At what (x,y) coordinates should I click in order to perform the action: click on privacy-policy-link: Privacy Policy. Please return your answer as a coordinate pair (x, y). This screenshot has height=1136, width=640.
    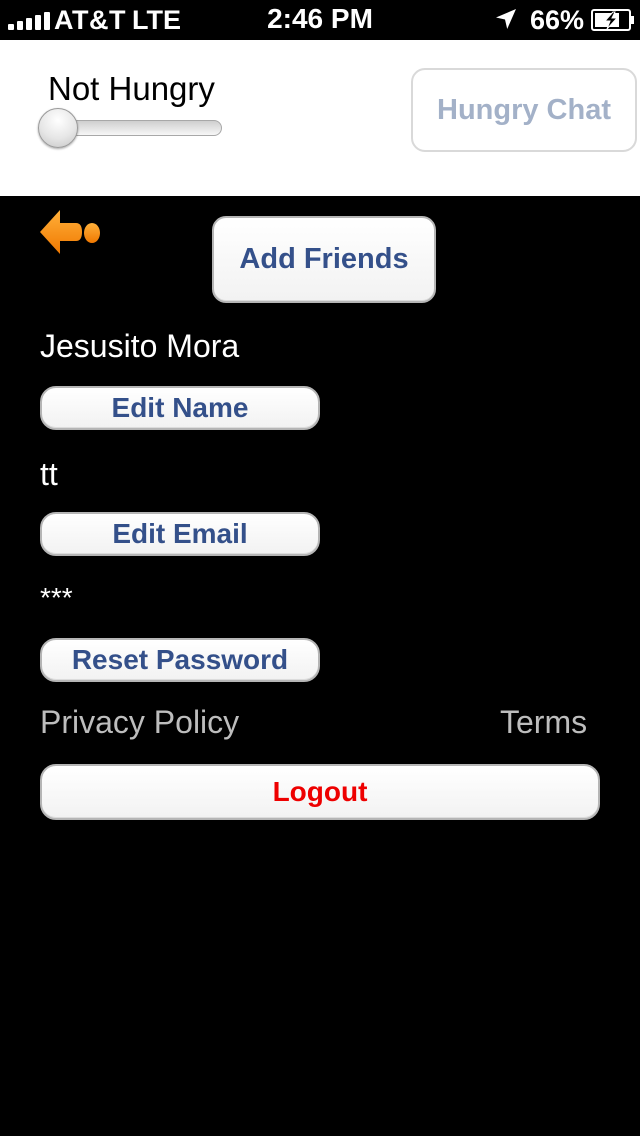
    Looking at the image, I should click on (139, 722).